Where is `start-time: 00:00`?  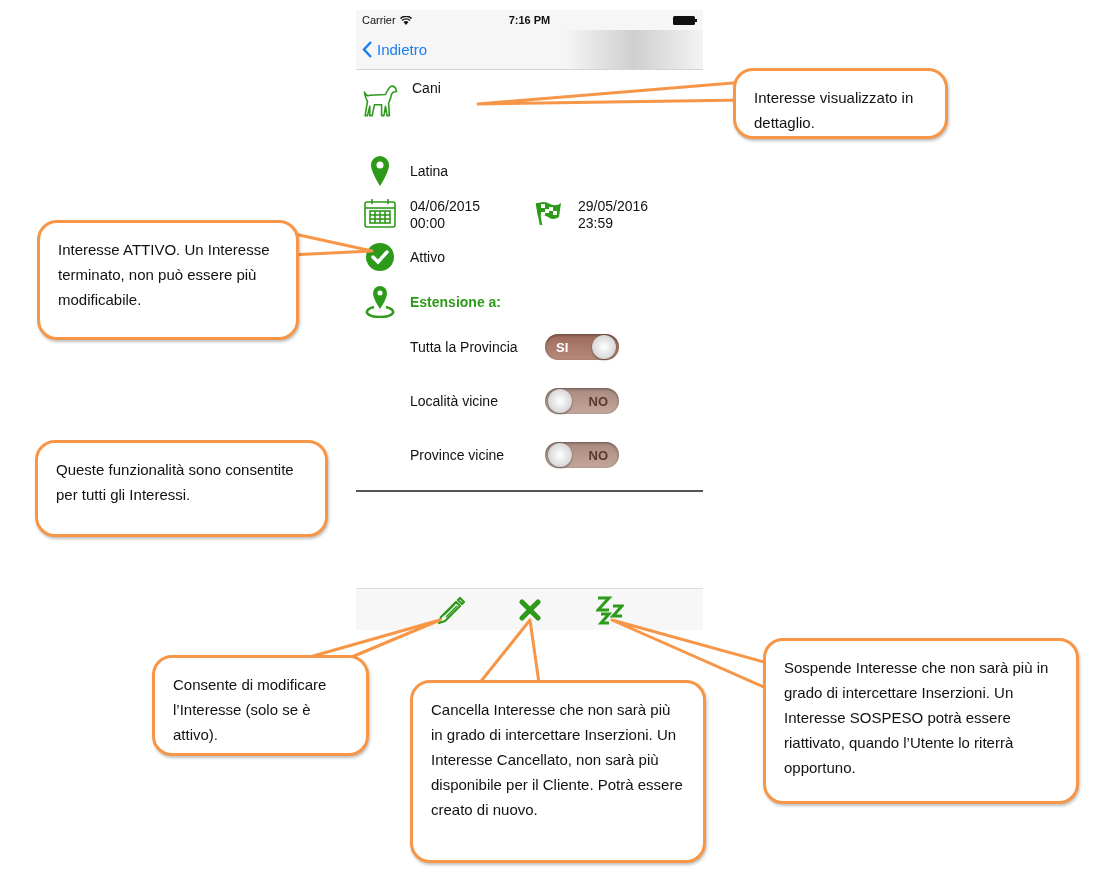 start-time: 00:00 is located at coordinates (428, 223).